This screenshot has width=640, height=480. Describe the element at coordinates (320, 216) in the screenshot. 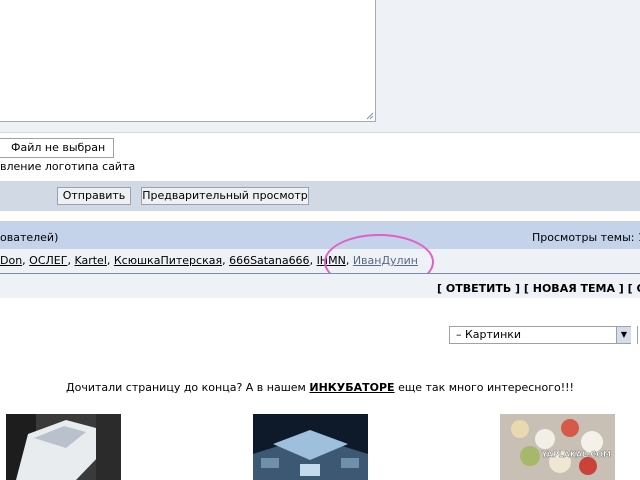

I see `spacer` at that location.